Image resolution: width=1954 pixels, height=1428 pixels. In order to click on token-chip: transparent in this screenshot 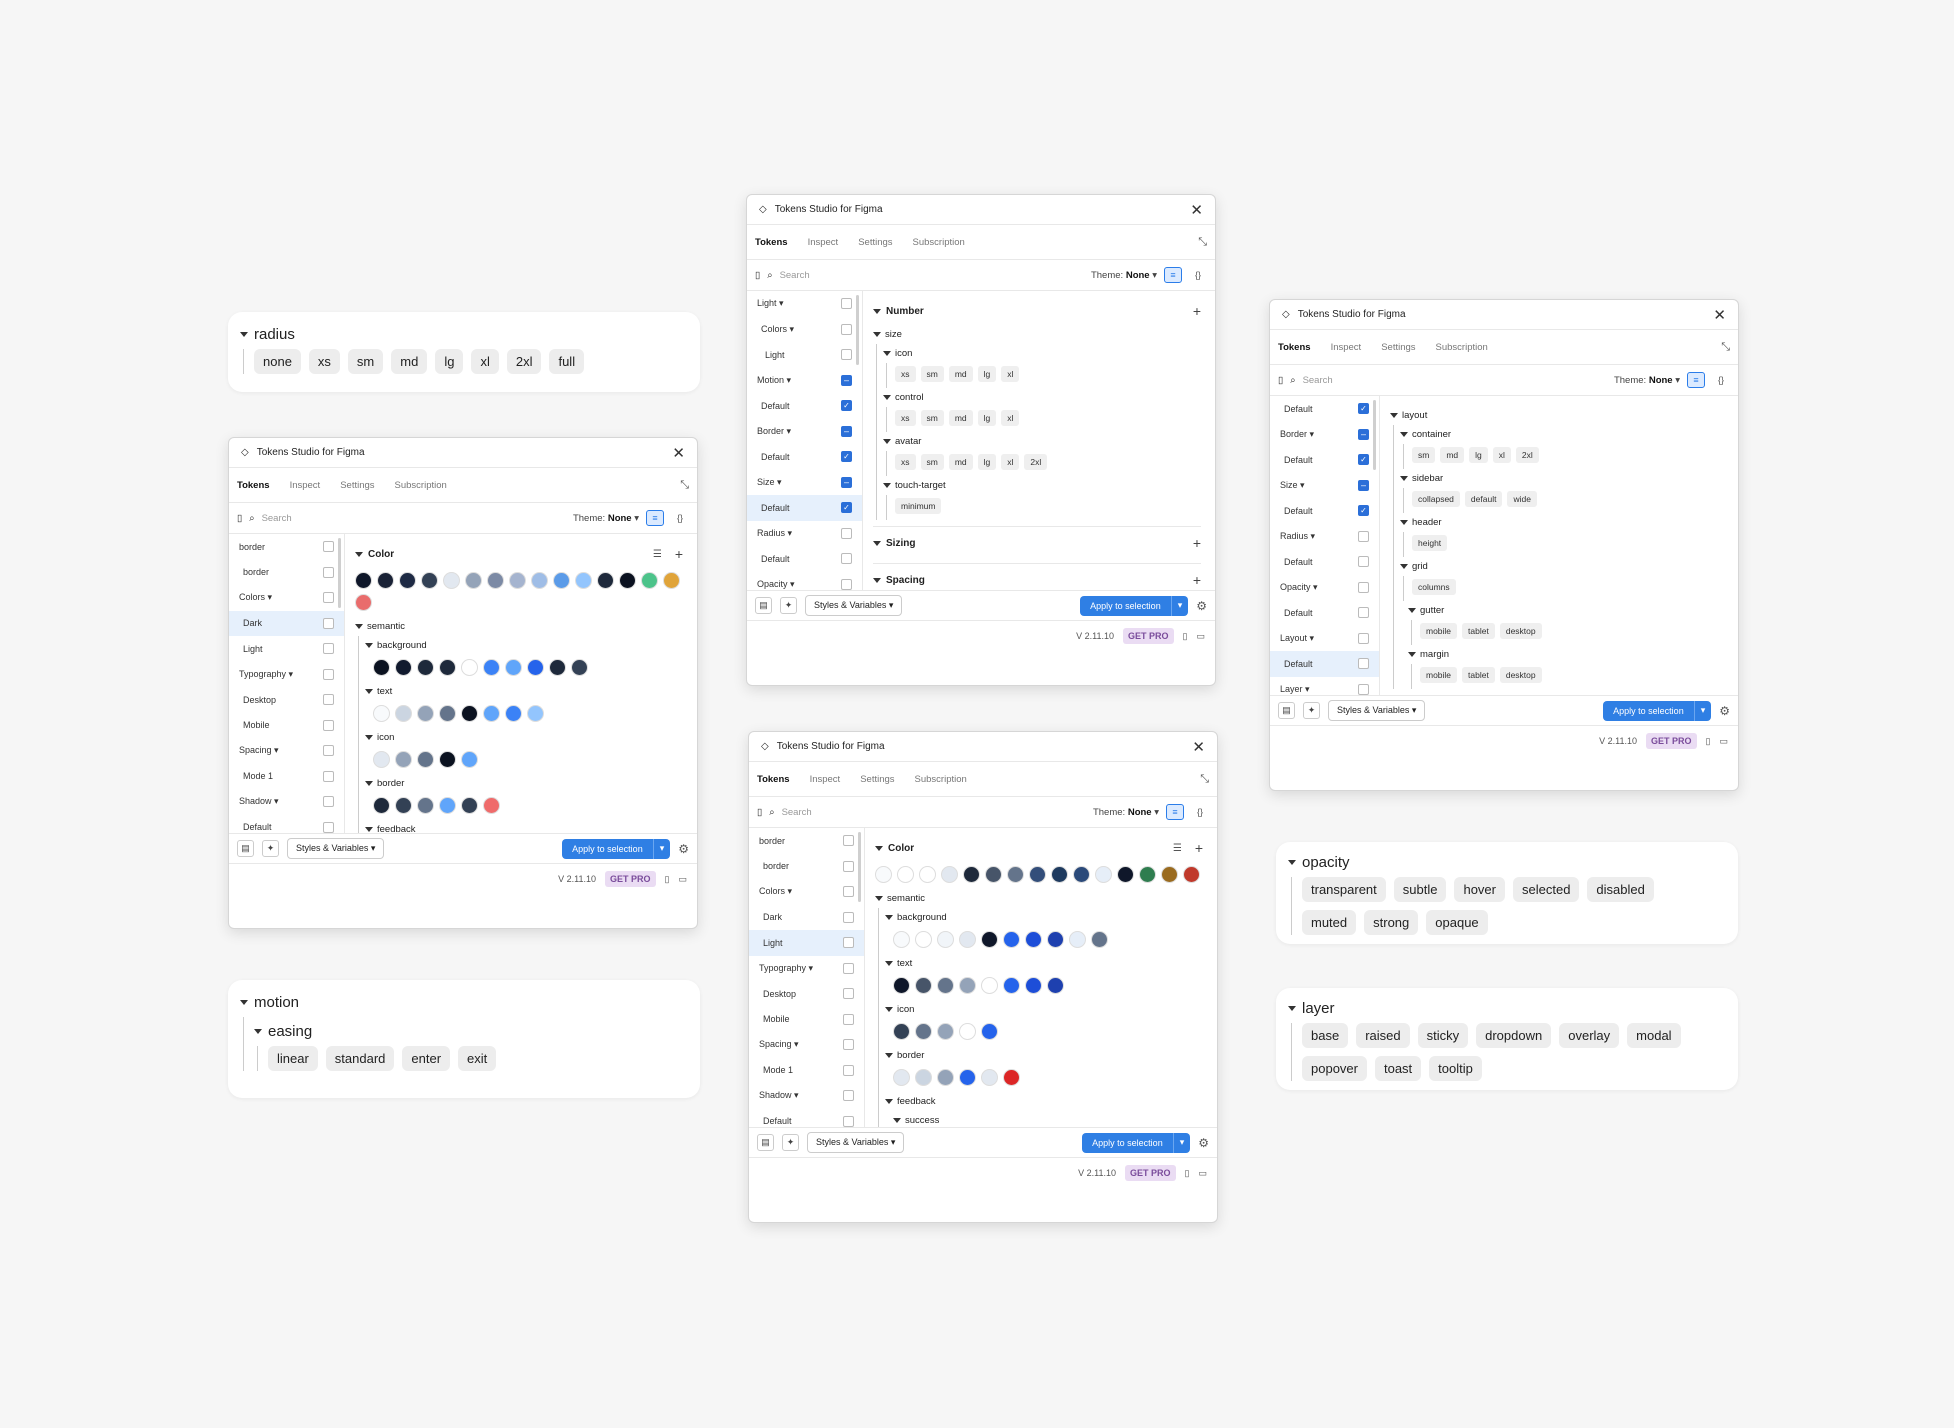, I will do `click(1344, 889)`.